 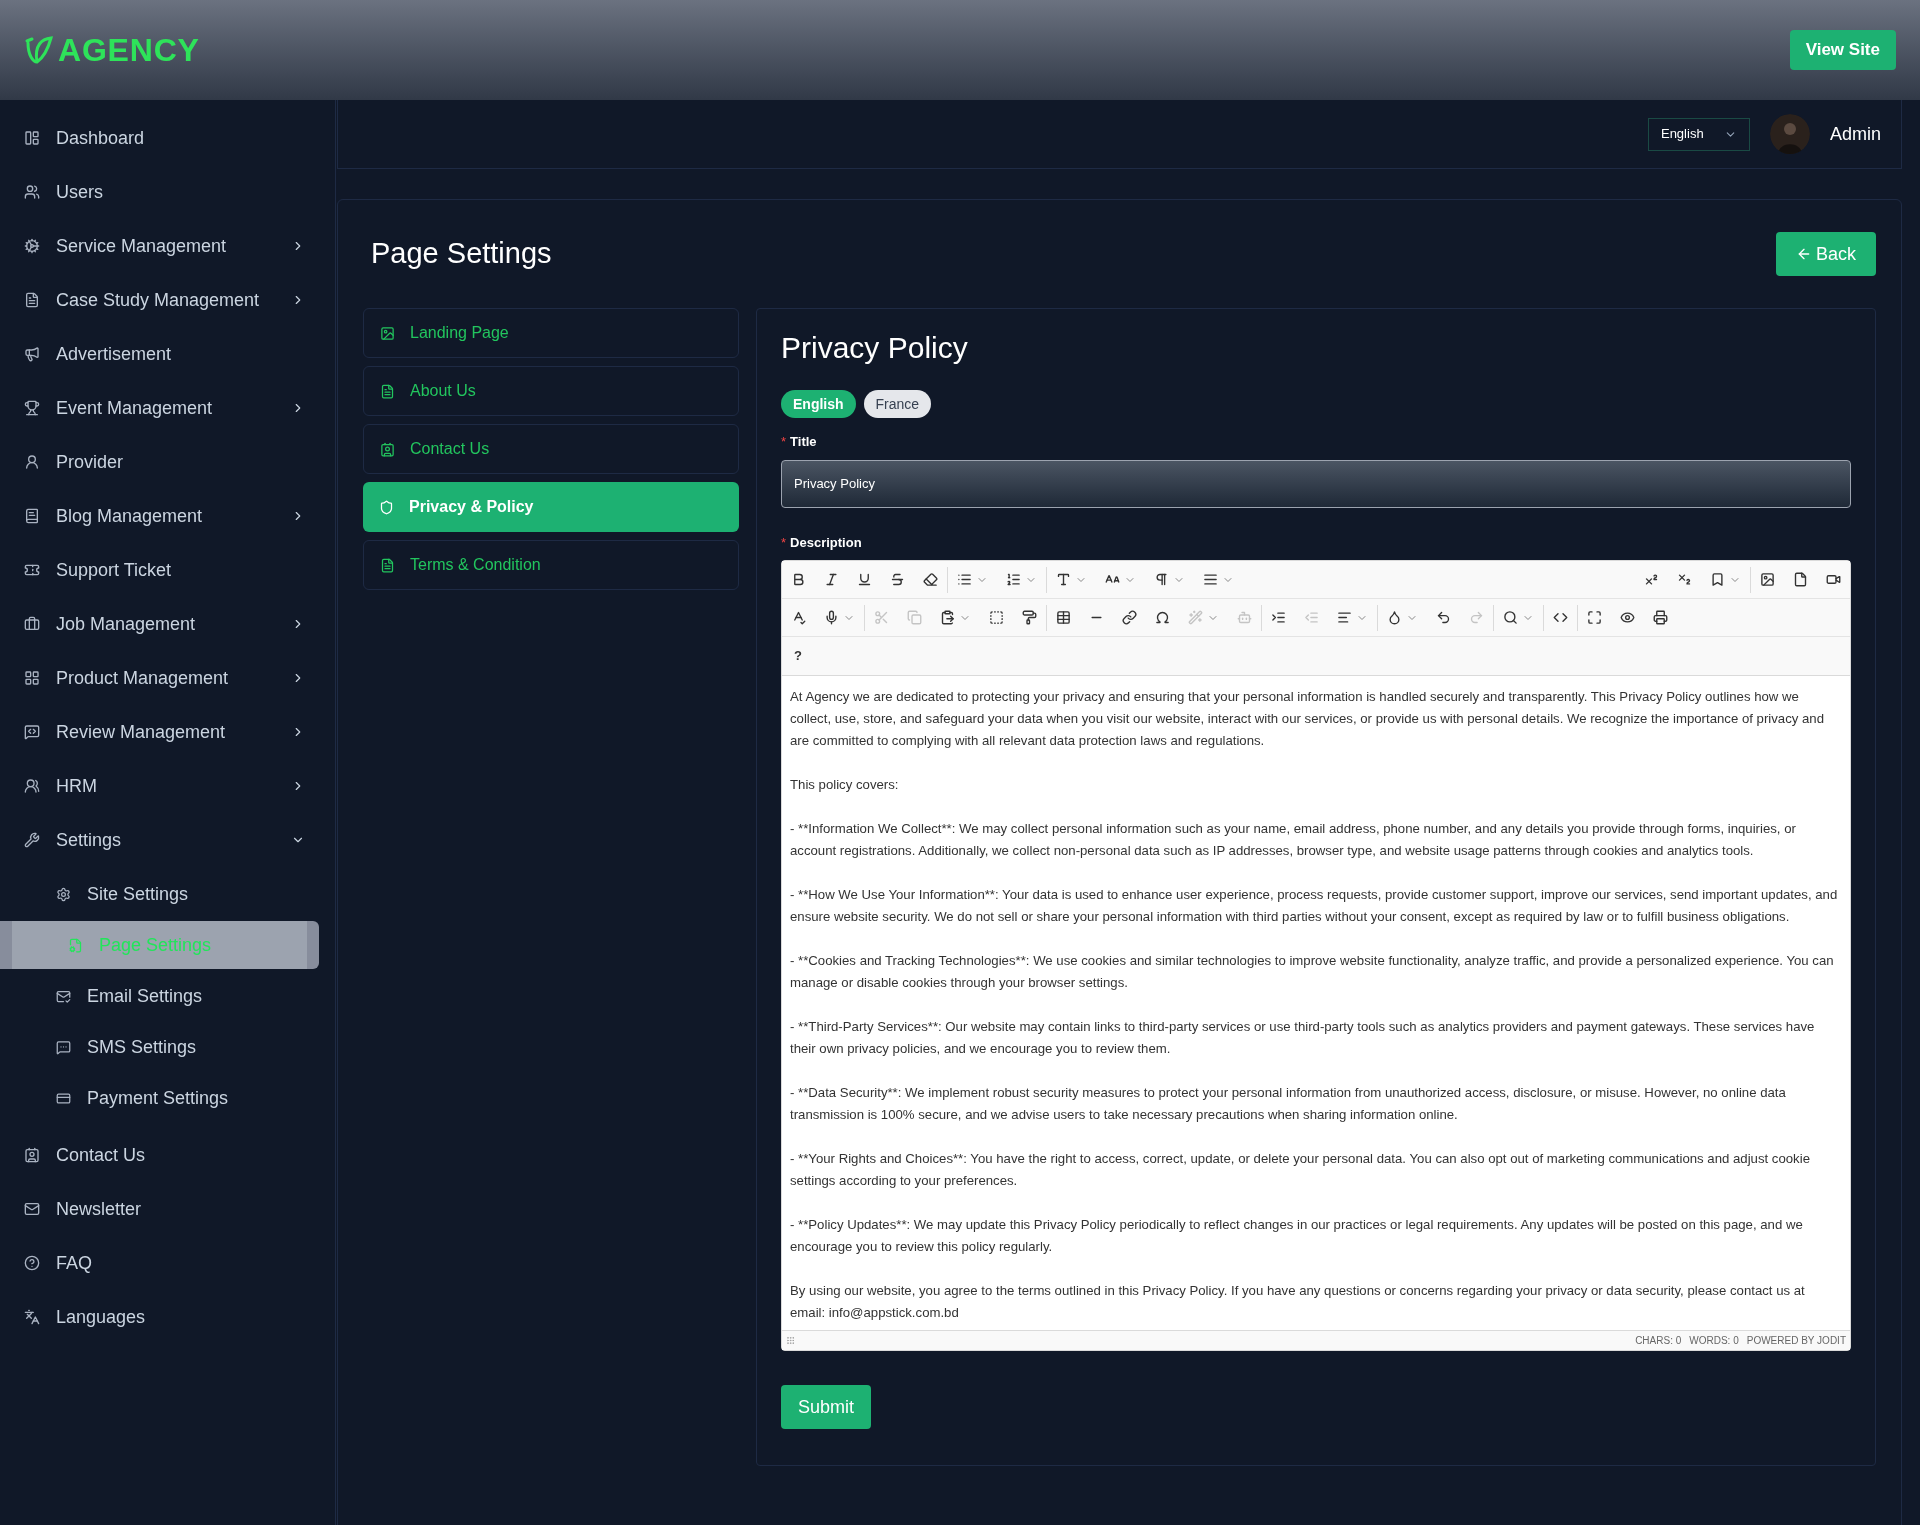 What do you see at coordinates (964, 579) in the screenshot?
I see `bullet-list-icon` at bounding box center [964, 579].